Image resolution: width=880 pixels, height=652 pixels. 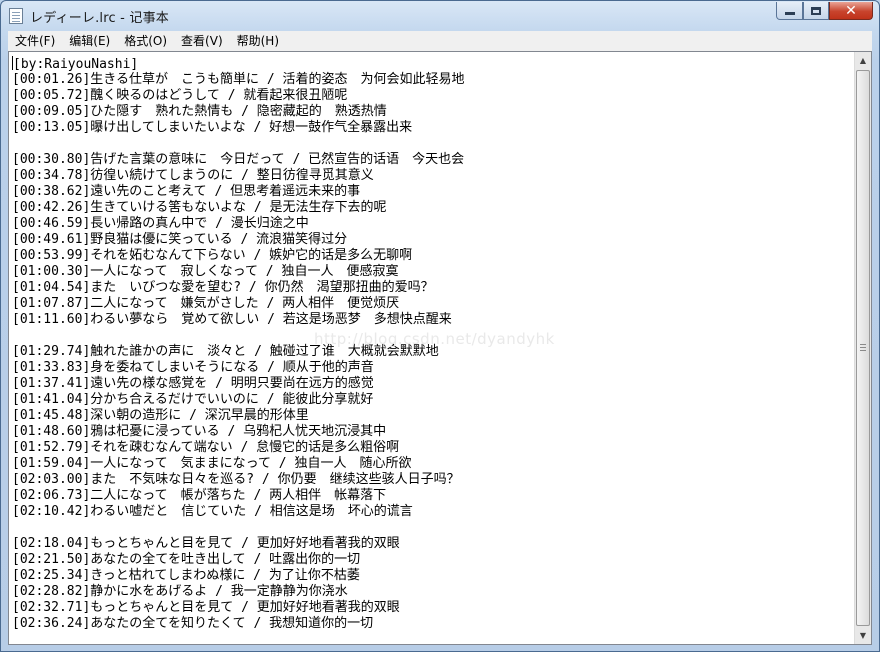 I want to click on text-line-content: [02:03.00]また 不気味な日々を巡る? / 你仍要 继续这些骇人日子吗？, so click(x=236, y=479).